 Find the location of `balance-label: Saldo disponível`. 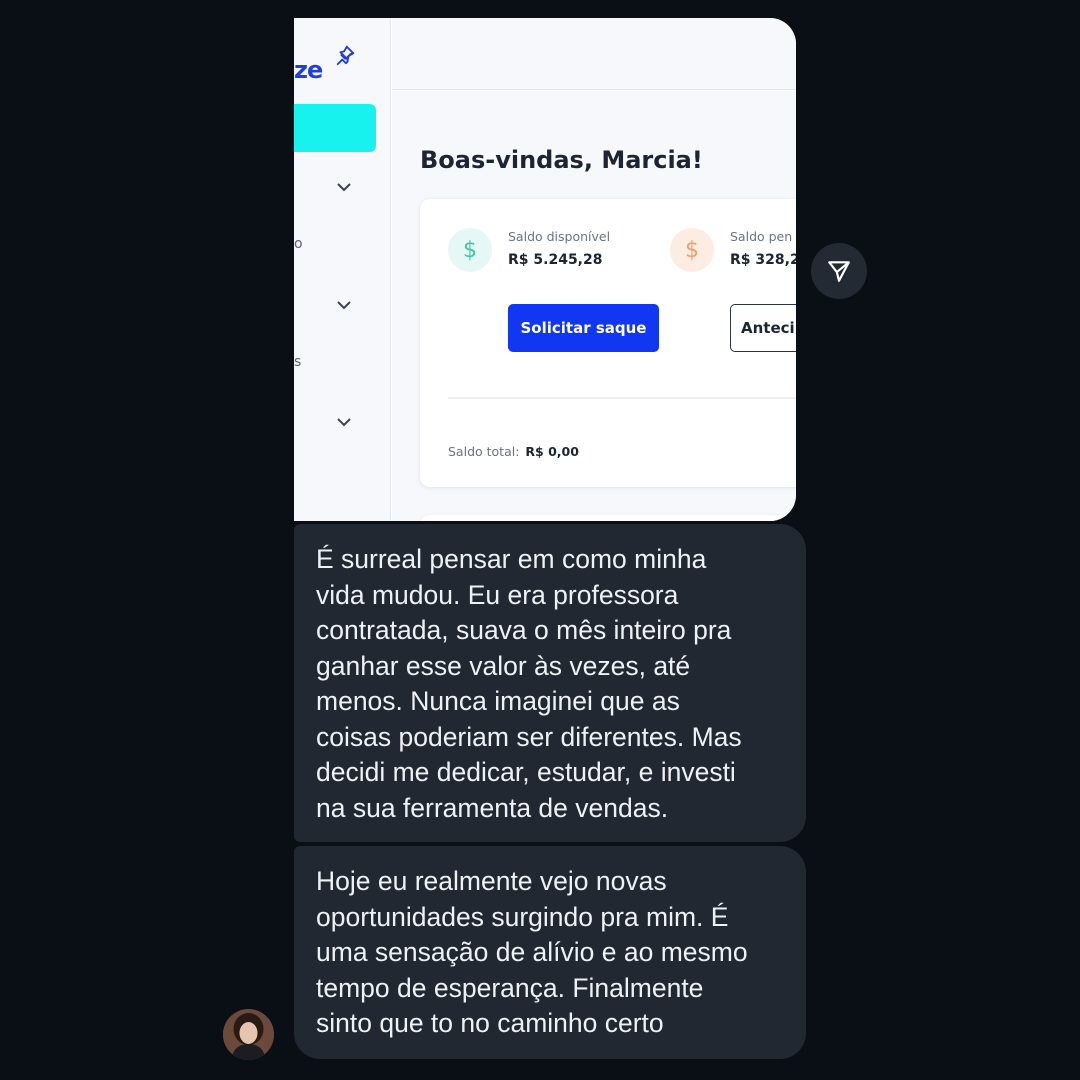

balance-label: Saldo disponível is located at coordinates (559, 236).